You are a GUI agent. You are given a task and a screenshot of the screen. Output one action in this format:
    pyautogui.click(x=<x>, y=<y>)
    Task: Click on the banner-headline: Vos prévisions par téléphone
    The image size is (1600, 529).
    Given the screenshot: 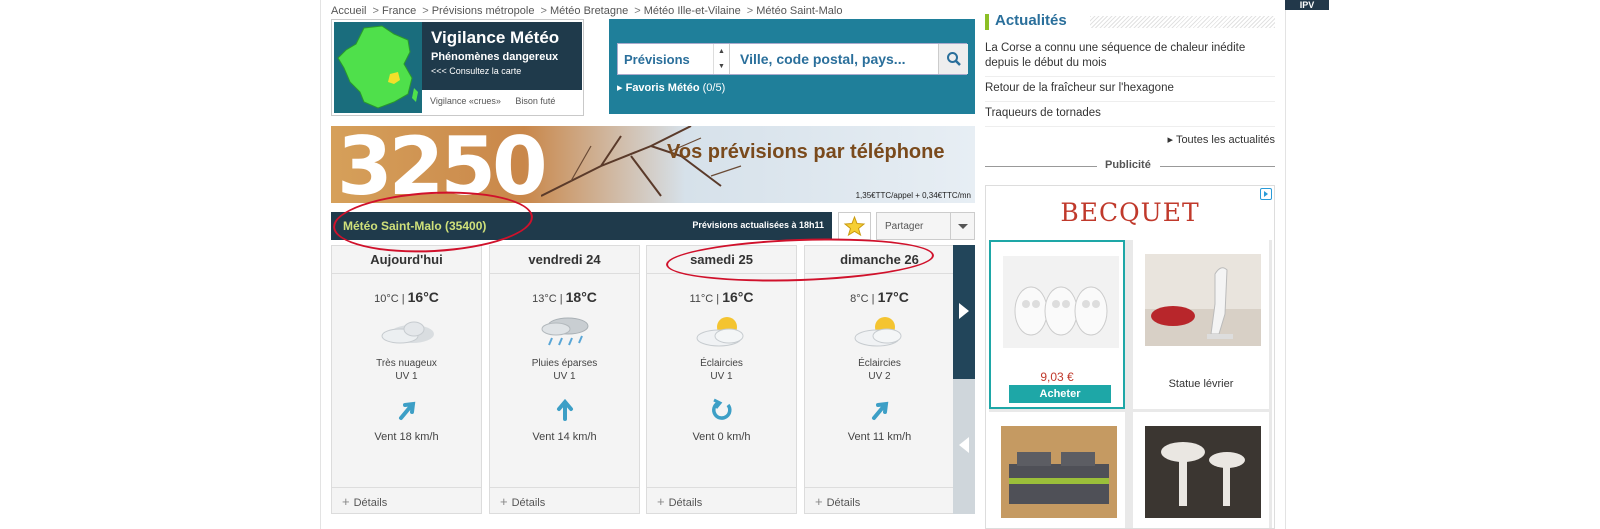 What is the action you would take?
    pyautogui.click(x=806, y=152)
    